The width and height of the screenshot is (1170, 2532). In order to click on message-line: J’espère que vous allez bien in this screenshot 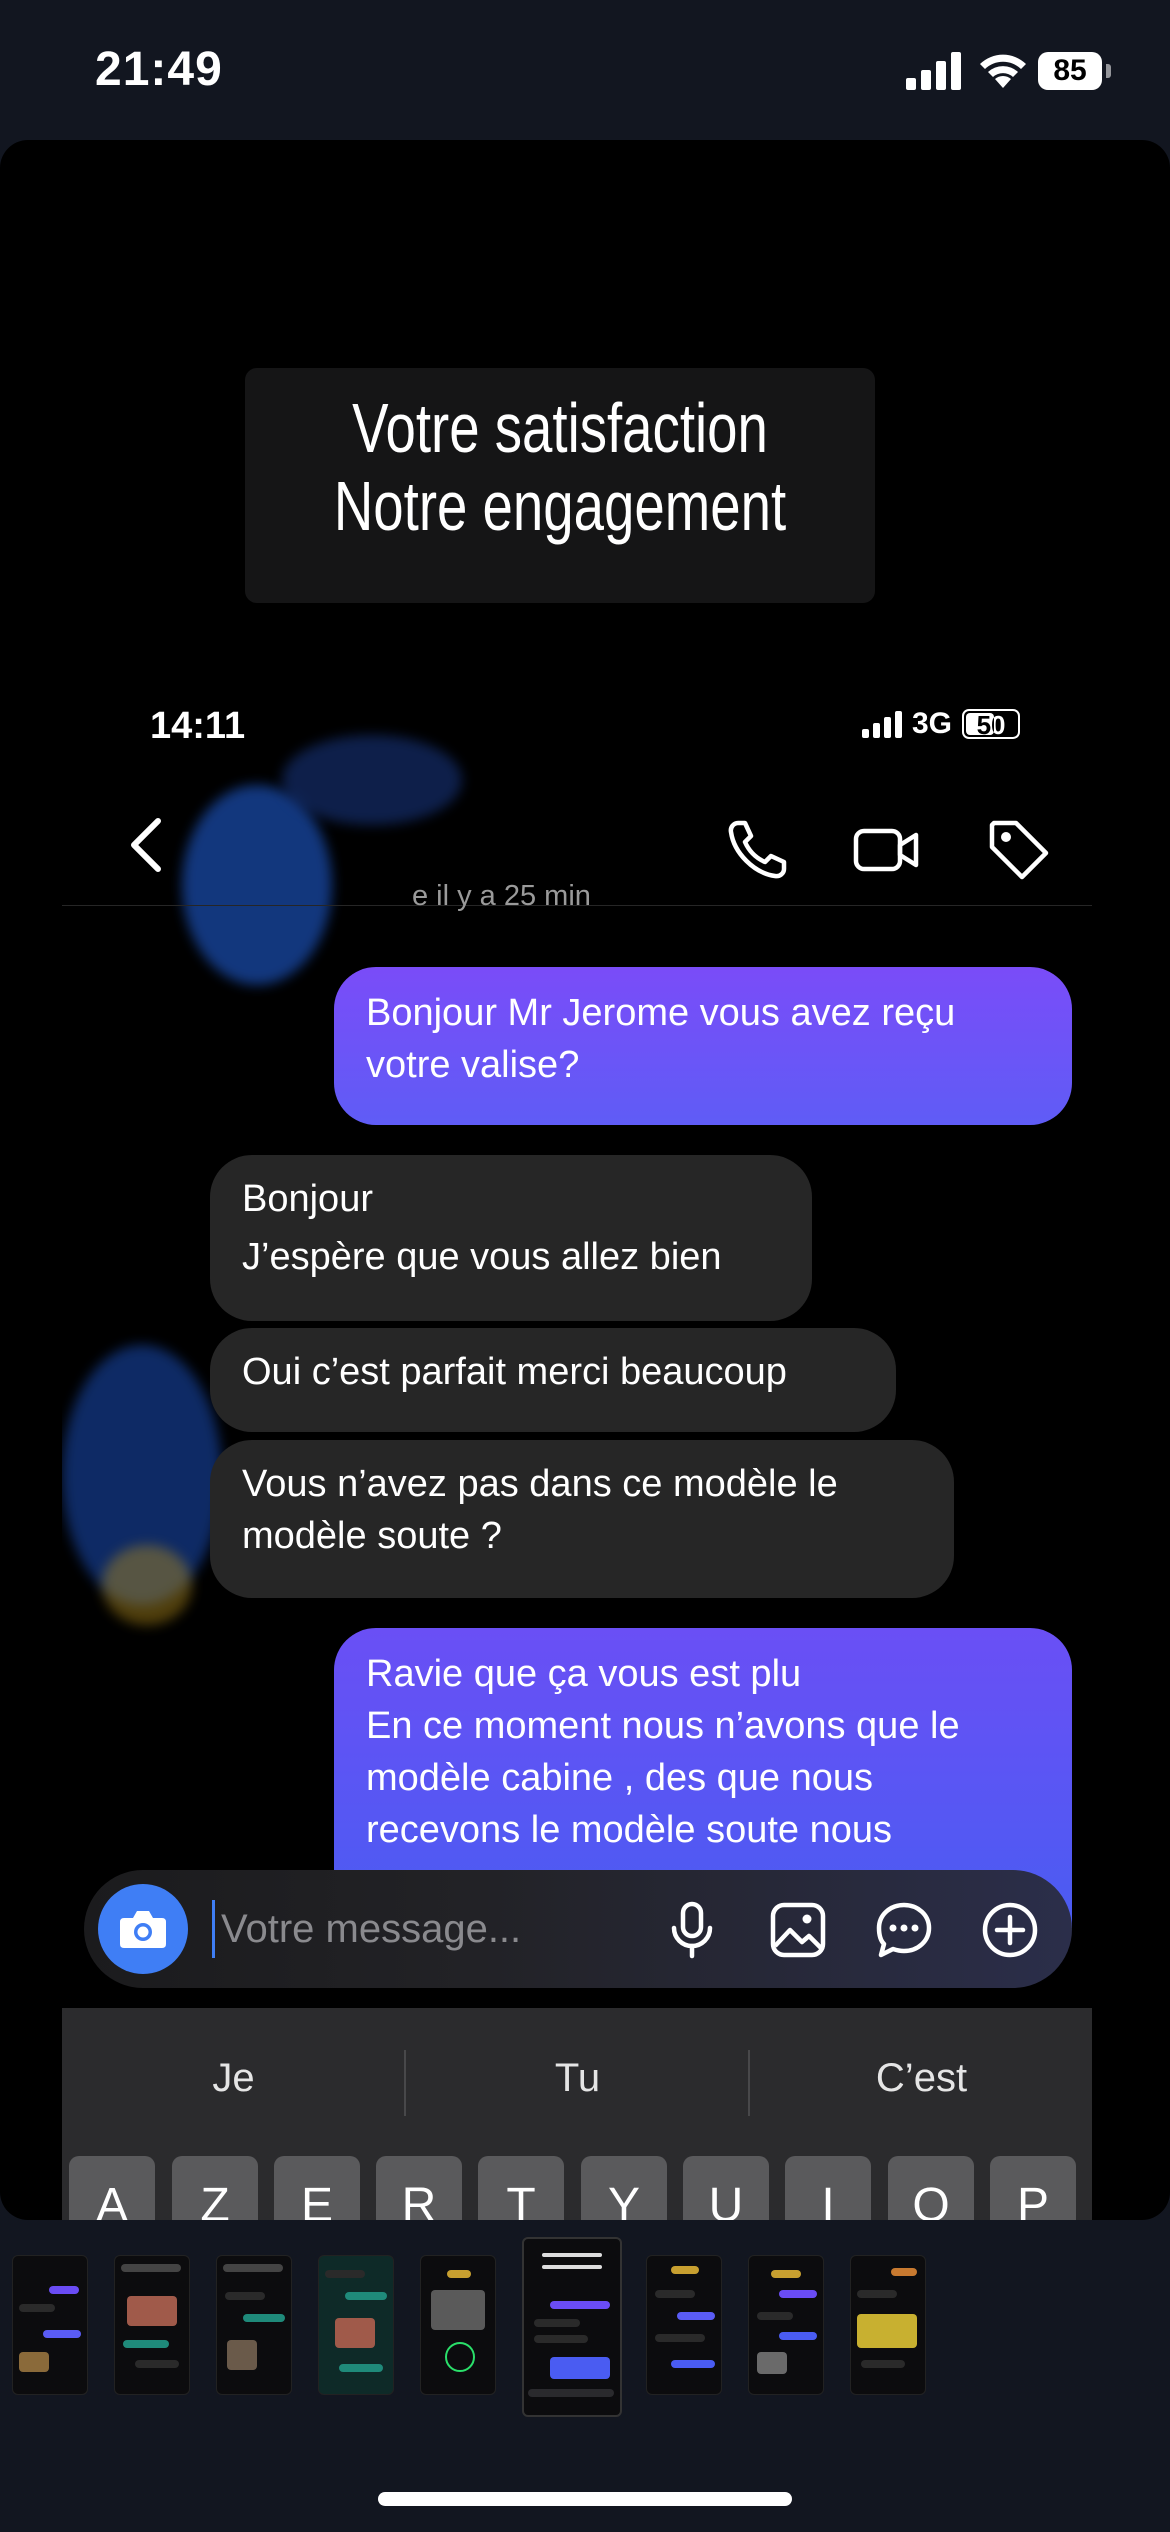, I will do `click(482, 1257)`.